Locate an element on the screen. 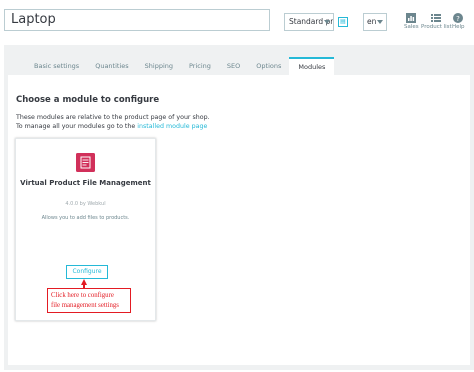  tab-basic-settings: Basic settings is located at coordinates (56, 66).